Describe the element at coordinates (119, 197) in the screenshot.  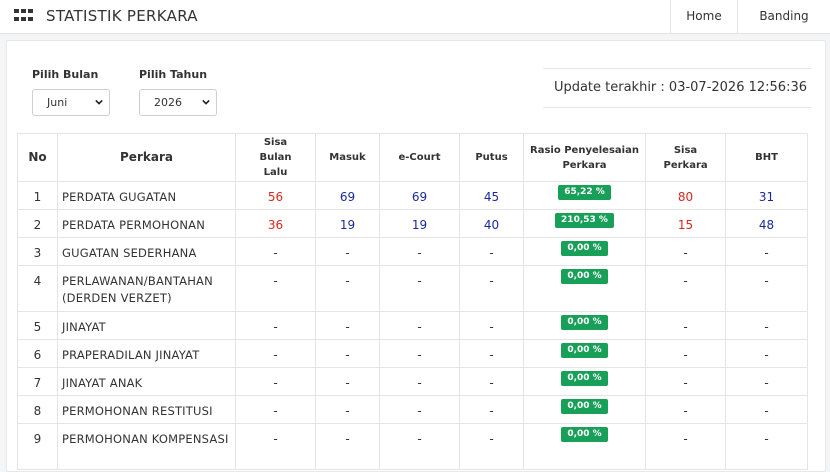
I see `perkara-value: PERDATA GUGATAN` at that location.